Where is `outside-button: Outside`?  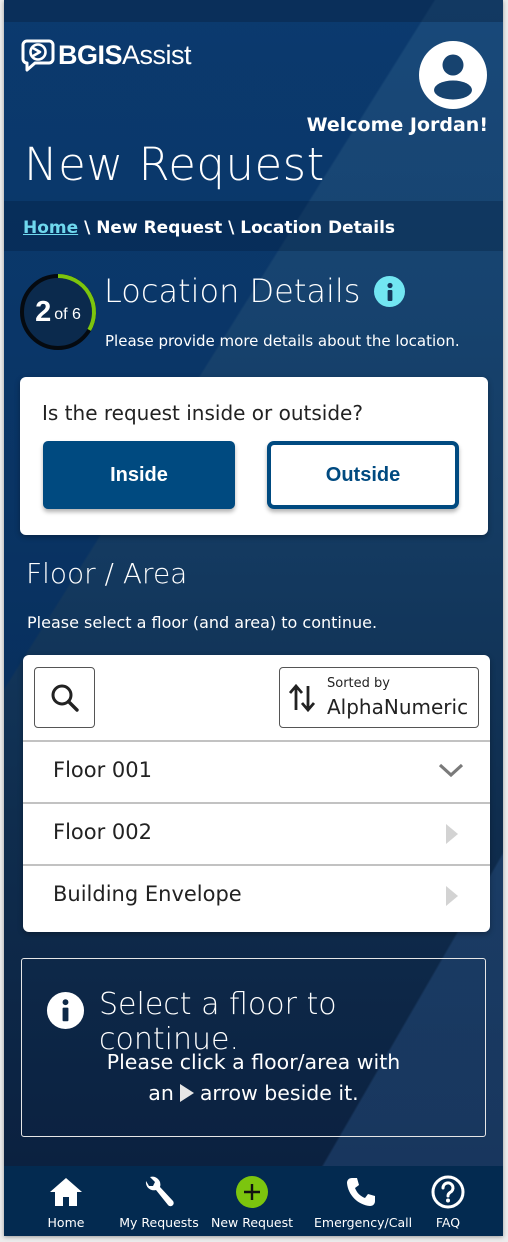
outside-button: Outside is located at coordinates (363, 475).